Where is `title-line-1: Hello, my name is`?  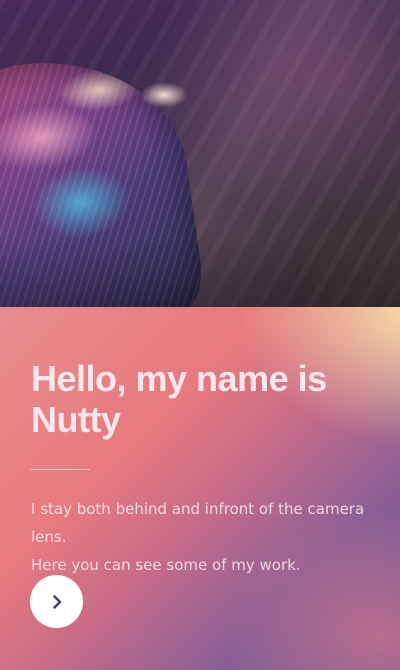 title-line-1: Hello, my name is is located at coordinates (179, 378).